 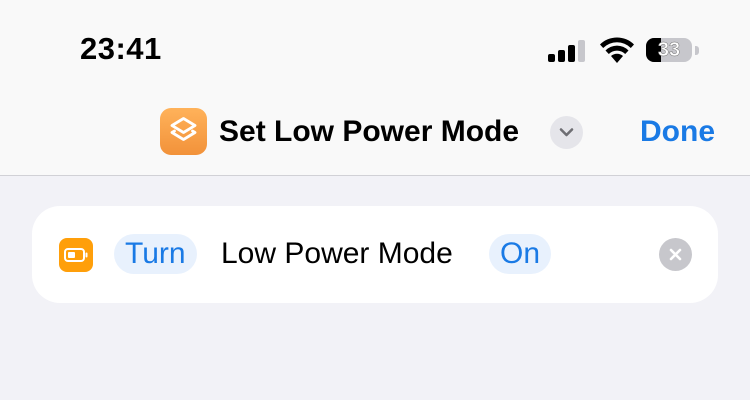 I want to click on battery-indicator: 33, so click(x=673, y=51).